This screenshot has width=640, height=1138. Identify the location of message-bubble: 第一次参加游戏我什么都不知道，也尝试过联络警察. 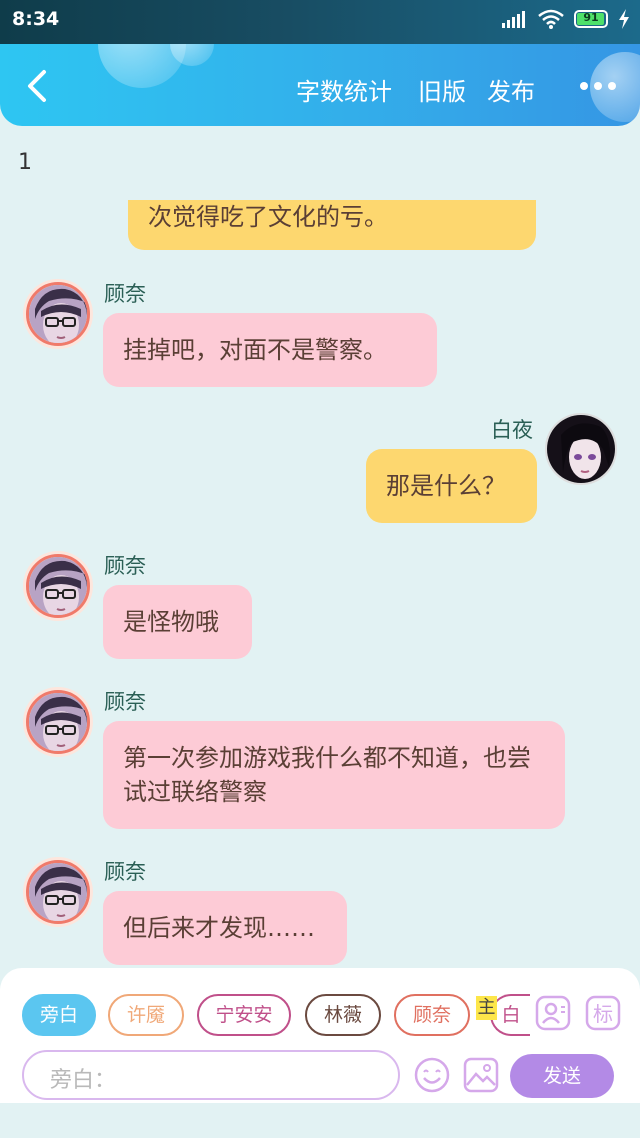
(334, 775).